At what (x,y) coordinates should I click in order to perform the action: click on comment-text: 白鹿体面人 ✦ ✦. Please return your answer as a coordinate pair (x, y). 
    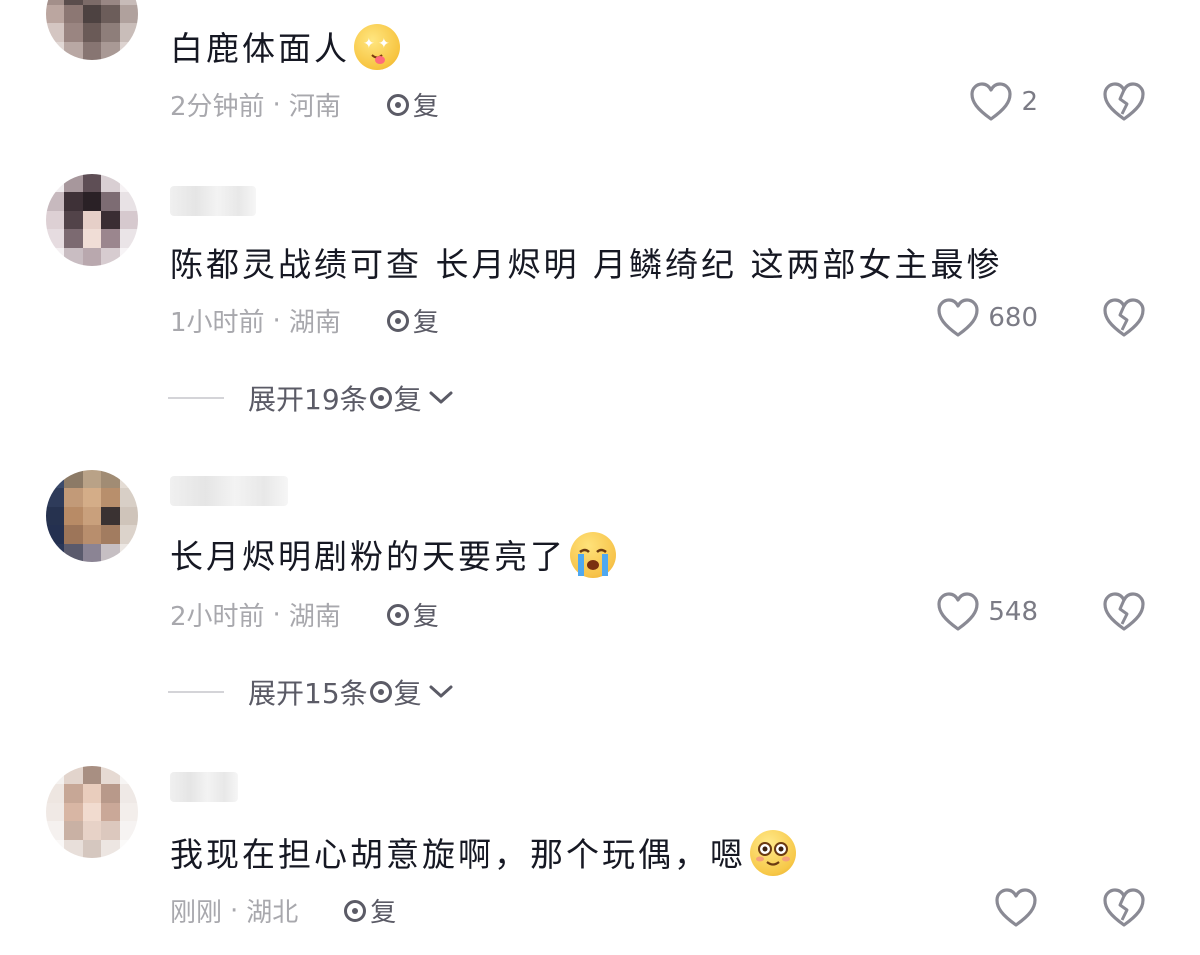
    Looking at the image, I should click on (285, 46).